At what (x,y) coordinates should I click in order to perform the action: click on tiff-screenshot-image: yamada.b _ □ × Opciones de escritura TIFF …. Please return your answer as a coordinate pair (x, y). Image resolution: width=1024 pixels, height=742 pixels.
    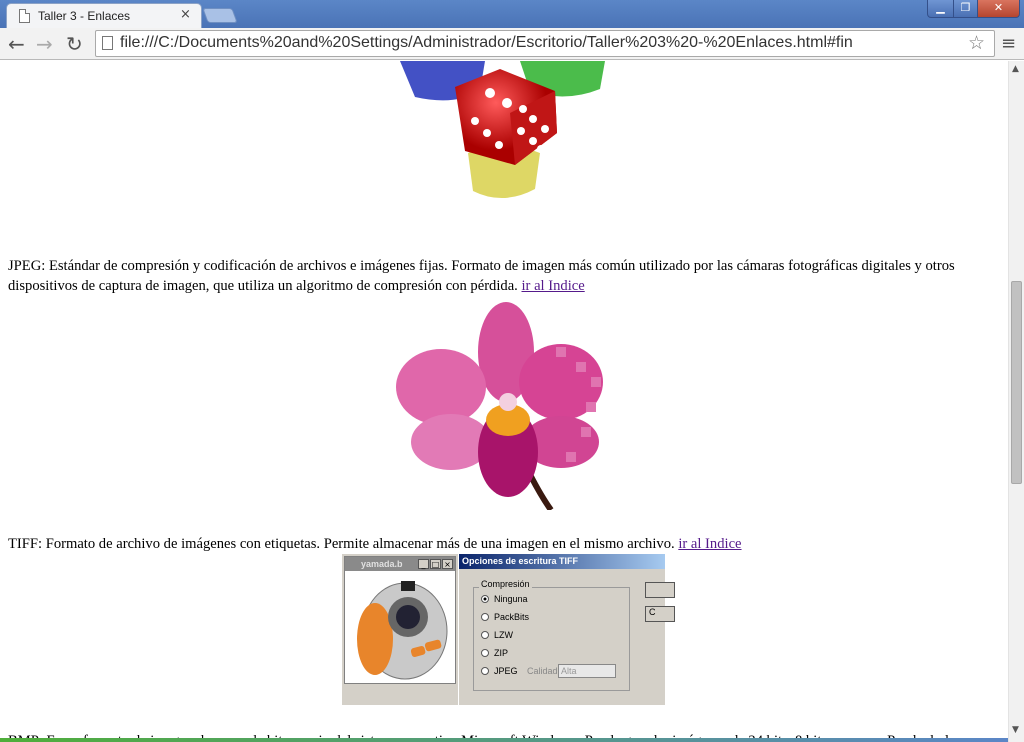
    Looking at the image, I should click on (508, 629).